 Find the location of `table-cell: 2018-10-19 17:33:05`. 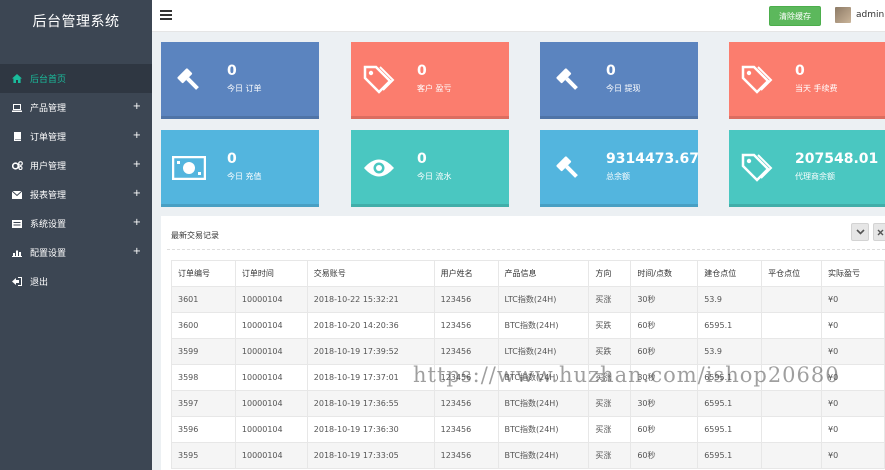

table-cell: 2018-10-19 17:33:05 is located at coordinates (370, 455).